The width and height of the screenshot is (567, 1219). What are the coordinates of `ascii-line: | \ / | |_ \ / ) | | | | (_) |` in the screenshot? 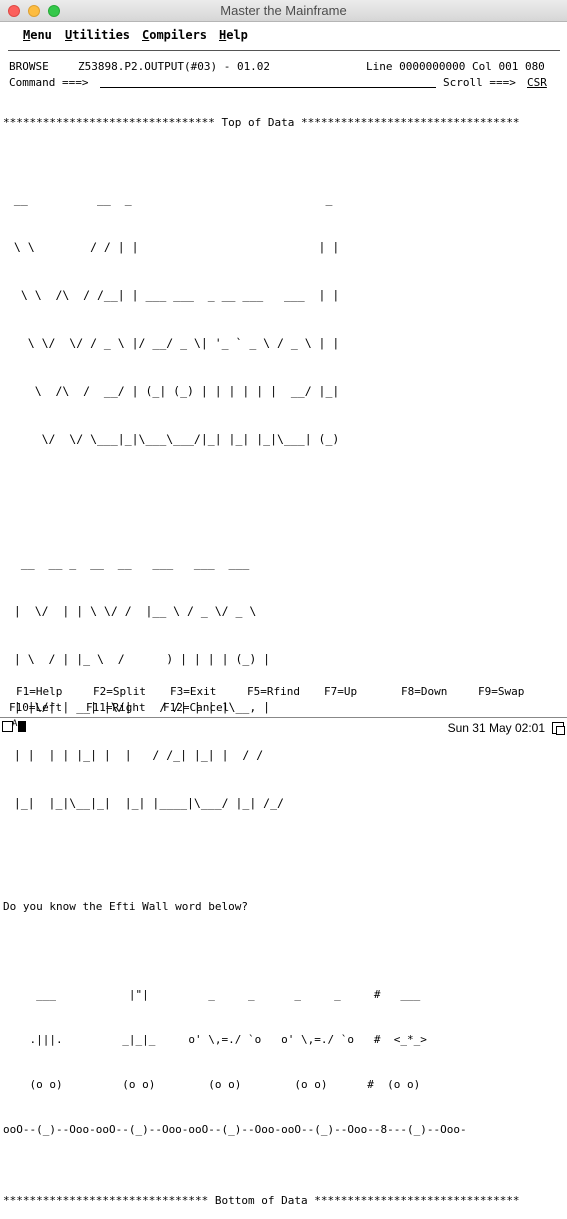 It's located at (139, 659).